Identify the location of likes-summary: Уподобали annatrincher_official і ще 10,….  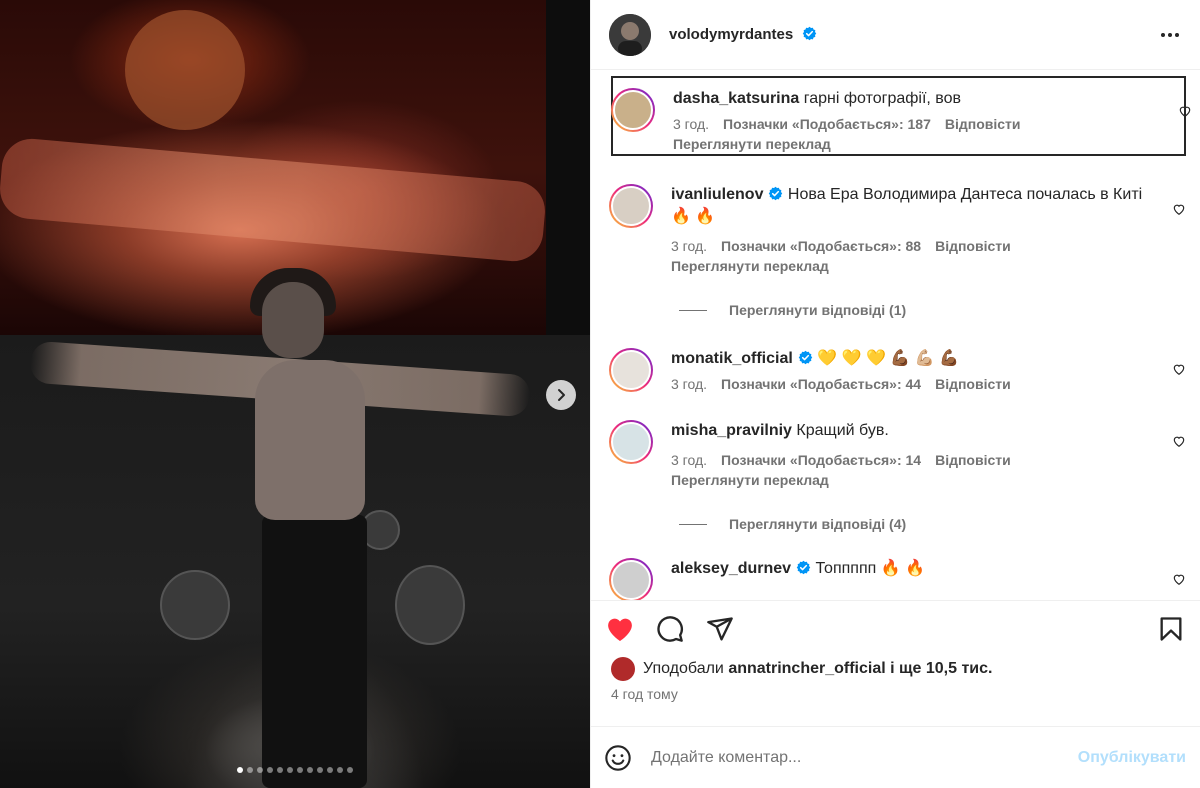
(895, 669).